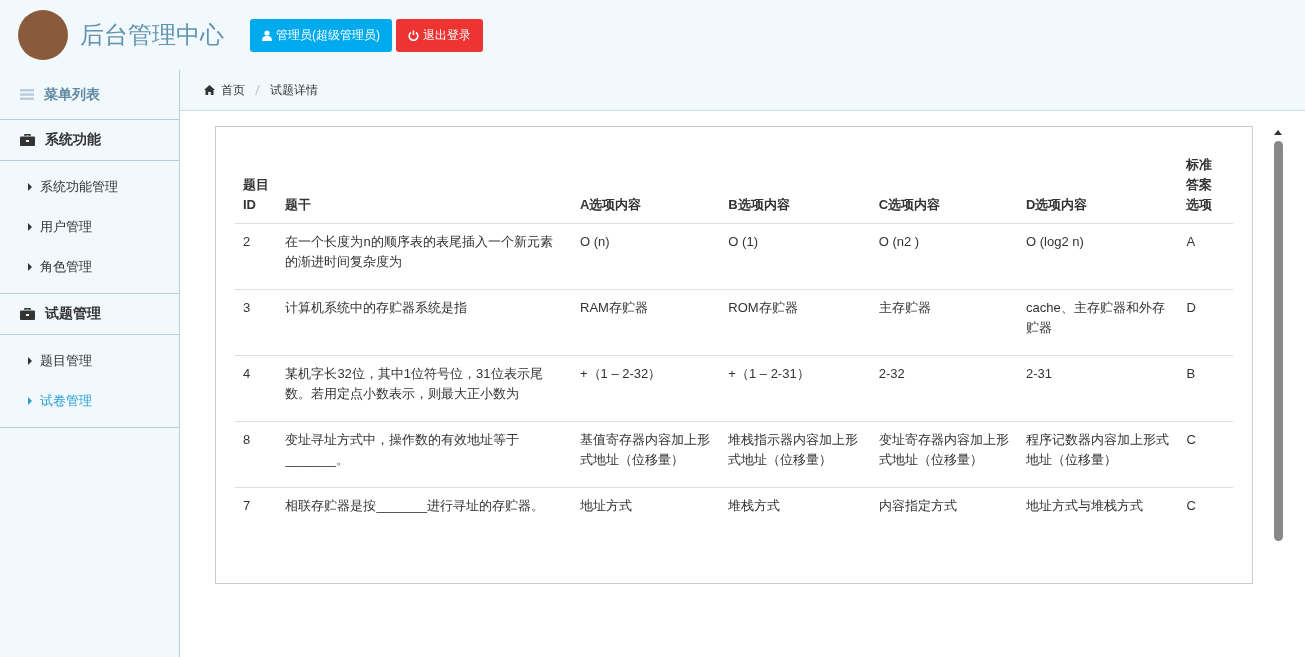 Image resolution: width=1305 pixels, height=657 pixels. What do you see at coordinates (439, 35) in the screenshot?
I see `logout-button: 退出登录` at bounding box center [439, 35].